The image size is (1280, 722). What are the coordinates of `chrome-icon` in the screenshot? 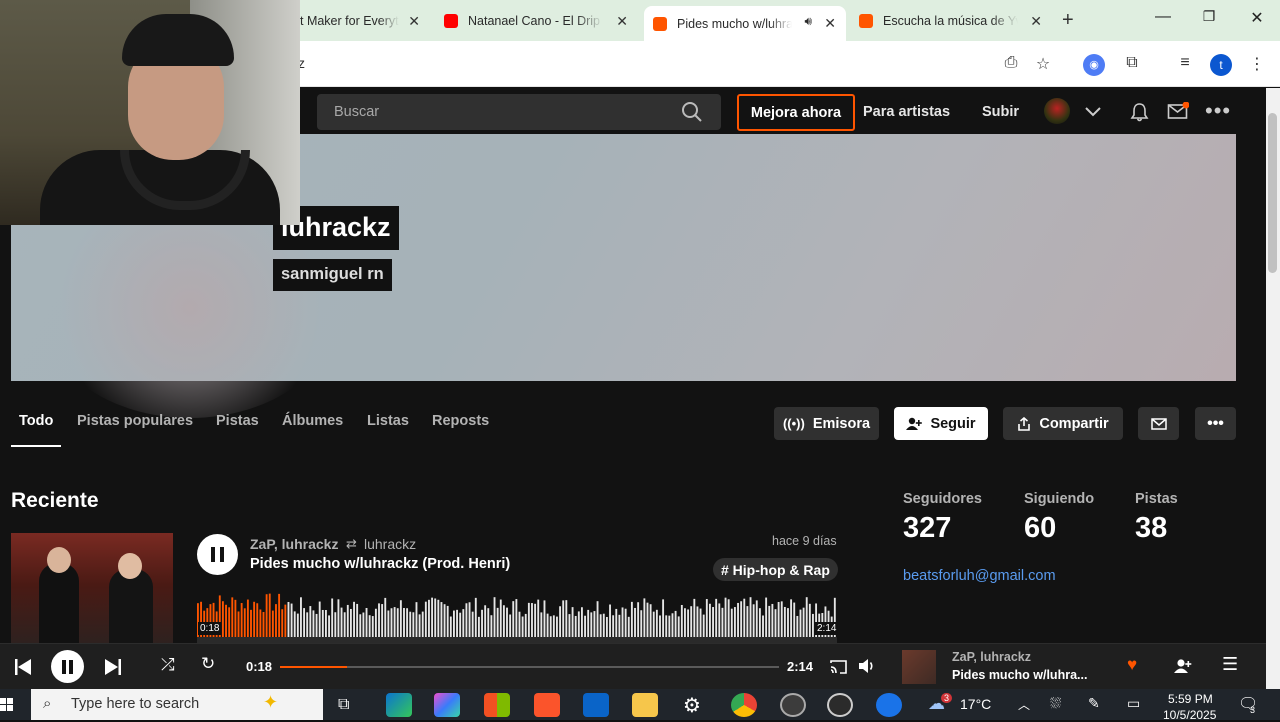 It's located at (744, 705).